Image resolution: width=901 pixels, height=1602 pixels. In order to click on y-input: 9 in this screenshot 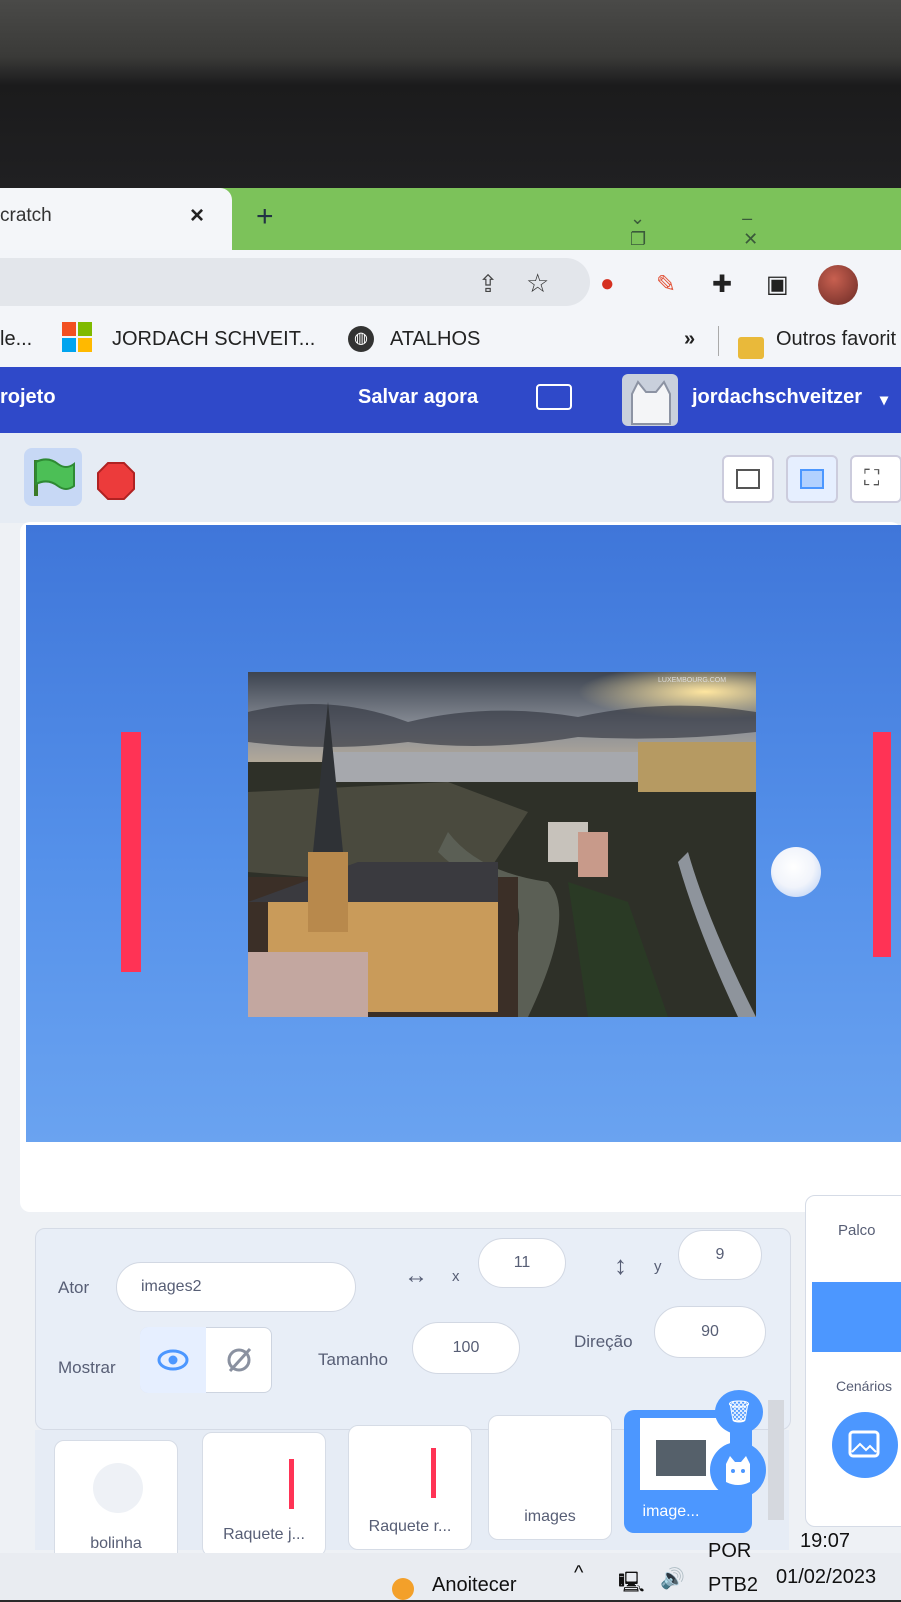, I will do `click(720, 1255)`.